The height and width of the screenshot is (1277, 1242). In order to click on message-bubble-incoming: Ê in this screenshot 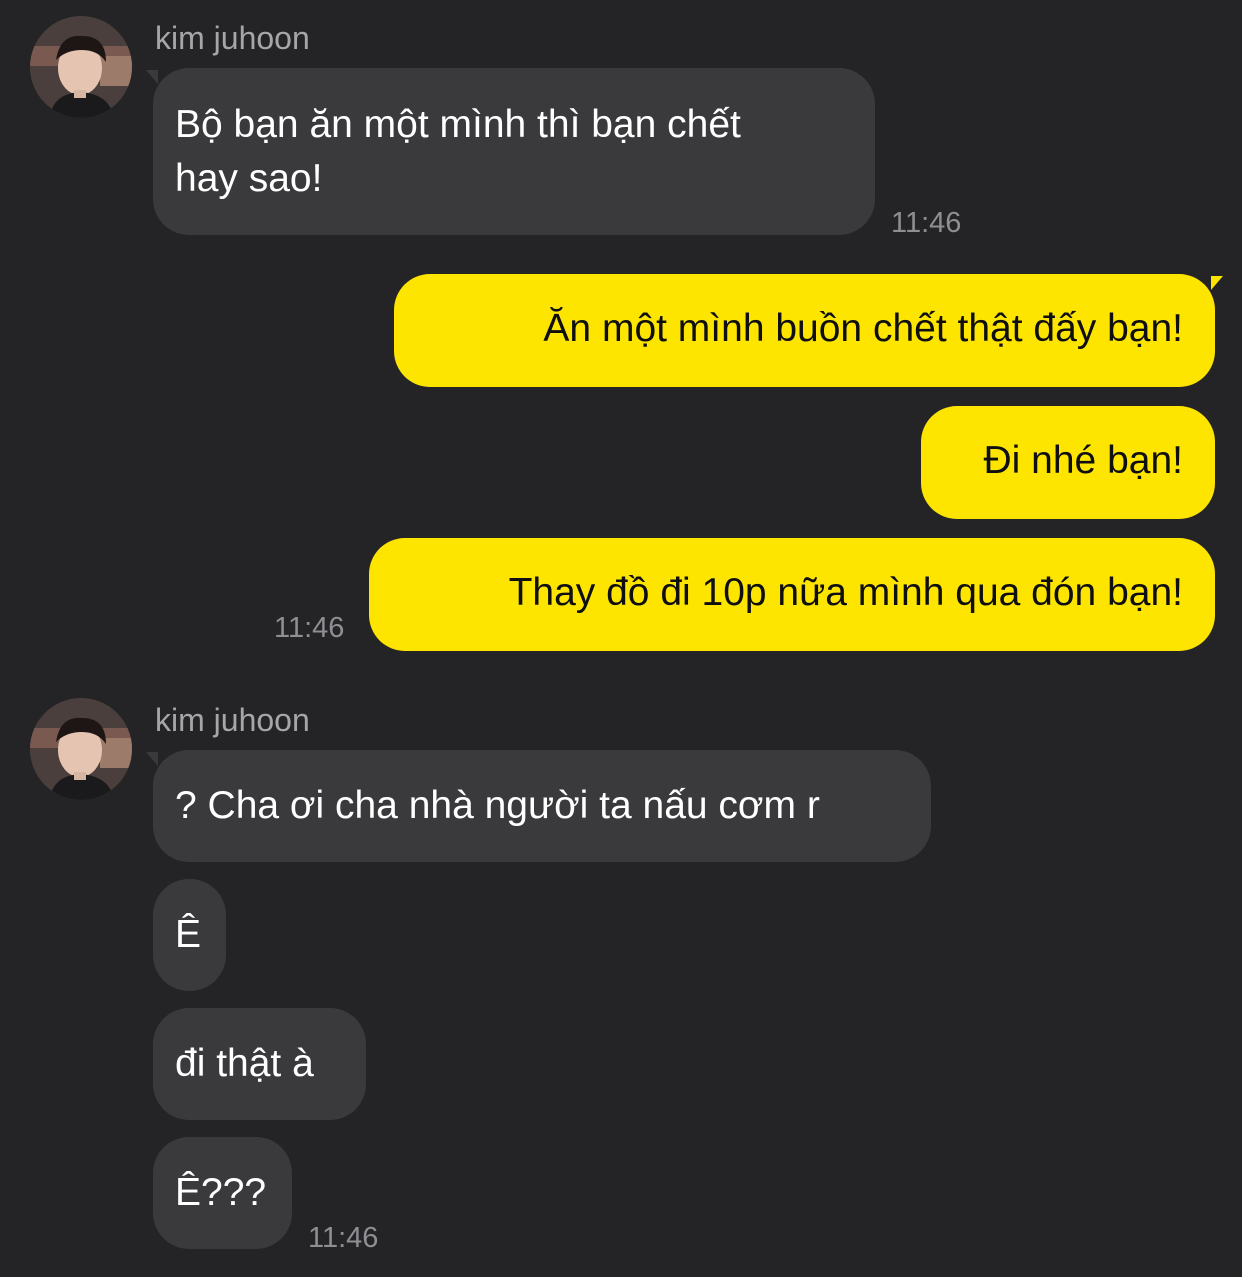, I will do `click(189, 935)`.